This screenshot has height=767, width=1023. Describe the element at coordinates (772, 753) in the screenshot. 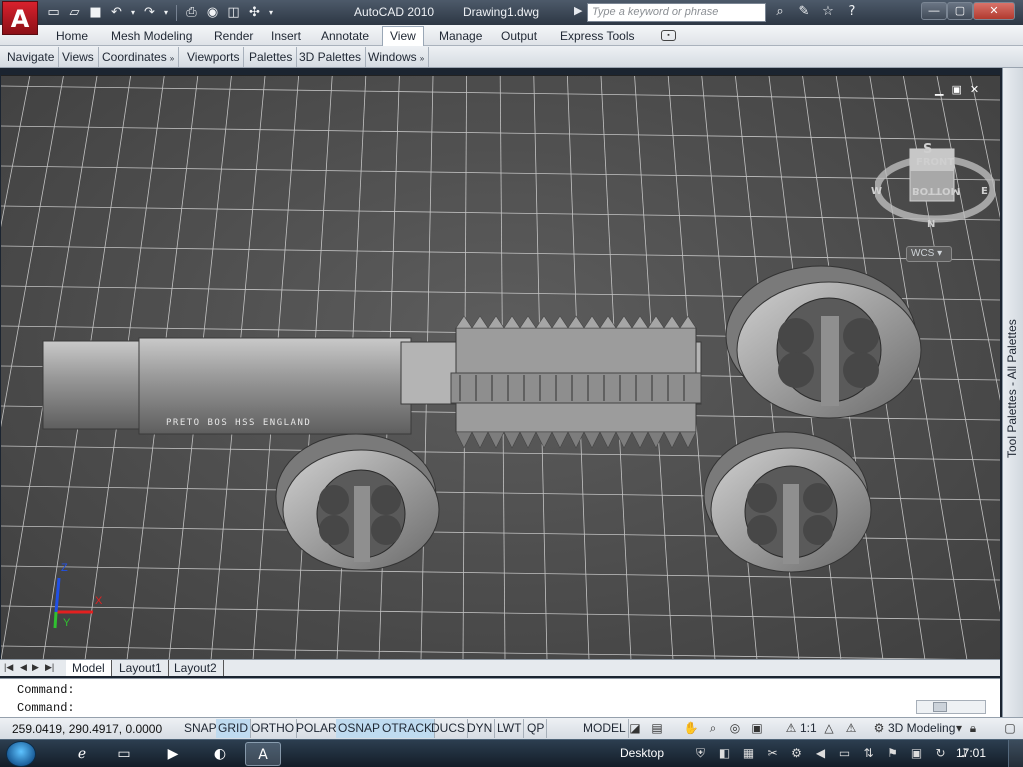

I see `tools-tray-icon: ✂` at that location.